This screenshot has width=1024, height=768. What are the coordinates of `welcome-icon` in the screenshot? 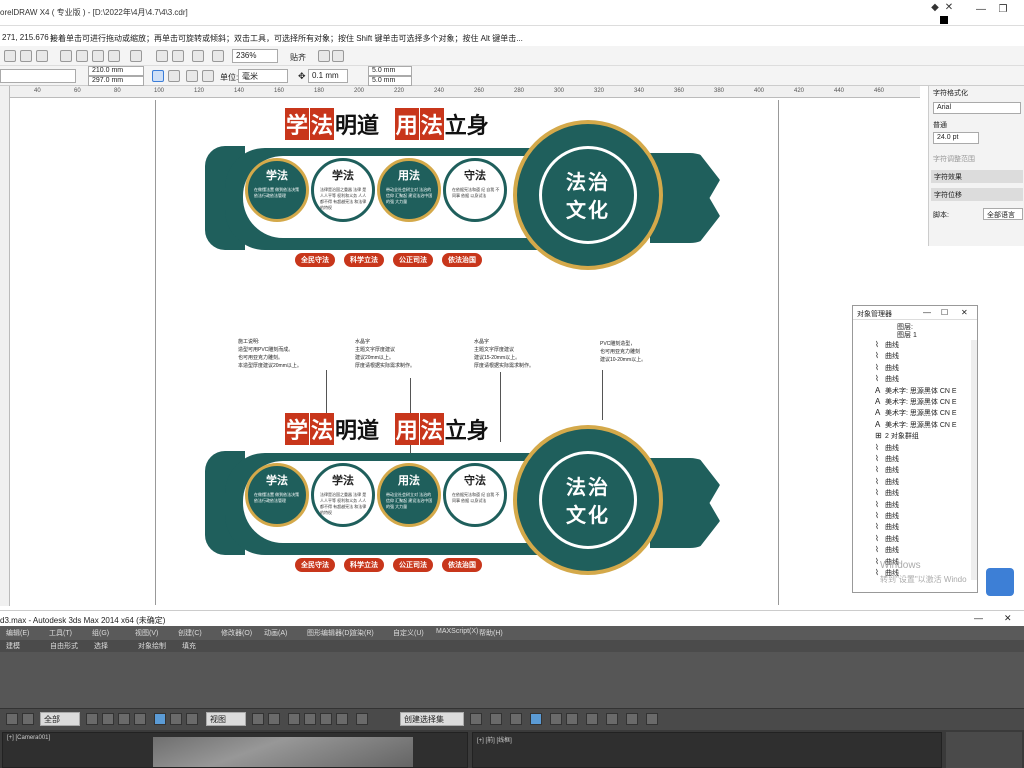 It's located at (218, 56).